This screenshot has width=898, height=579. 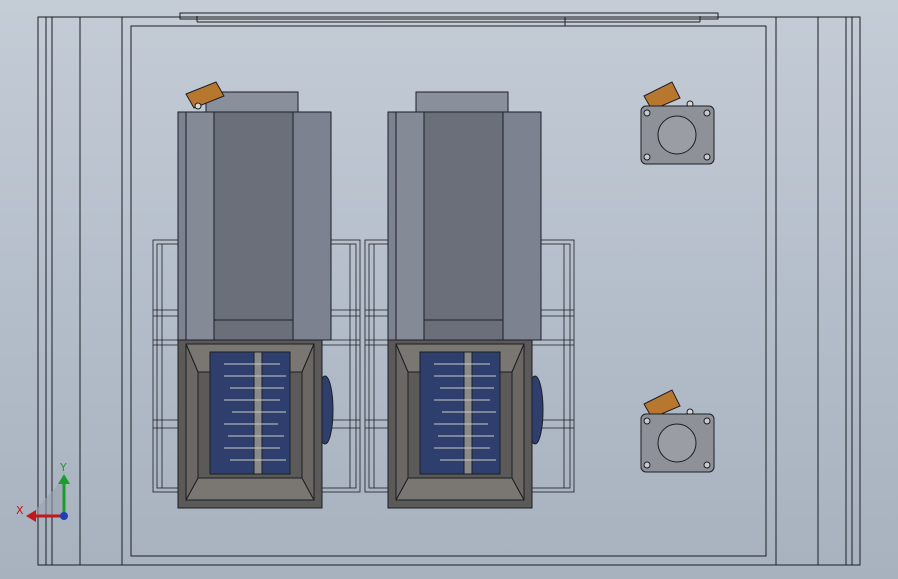 What do you see at coordinates (43, 491) in the screenshot?
I see `orientation-triad: Y X` at bounding box center [43, 491].